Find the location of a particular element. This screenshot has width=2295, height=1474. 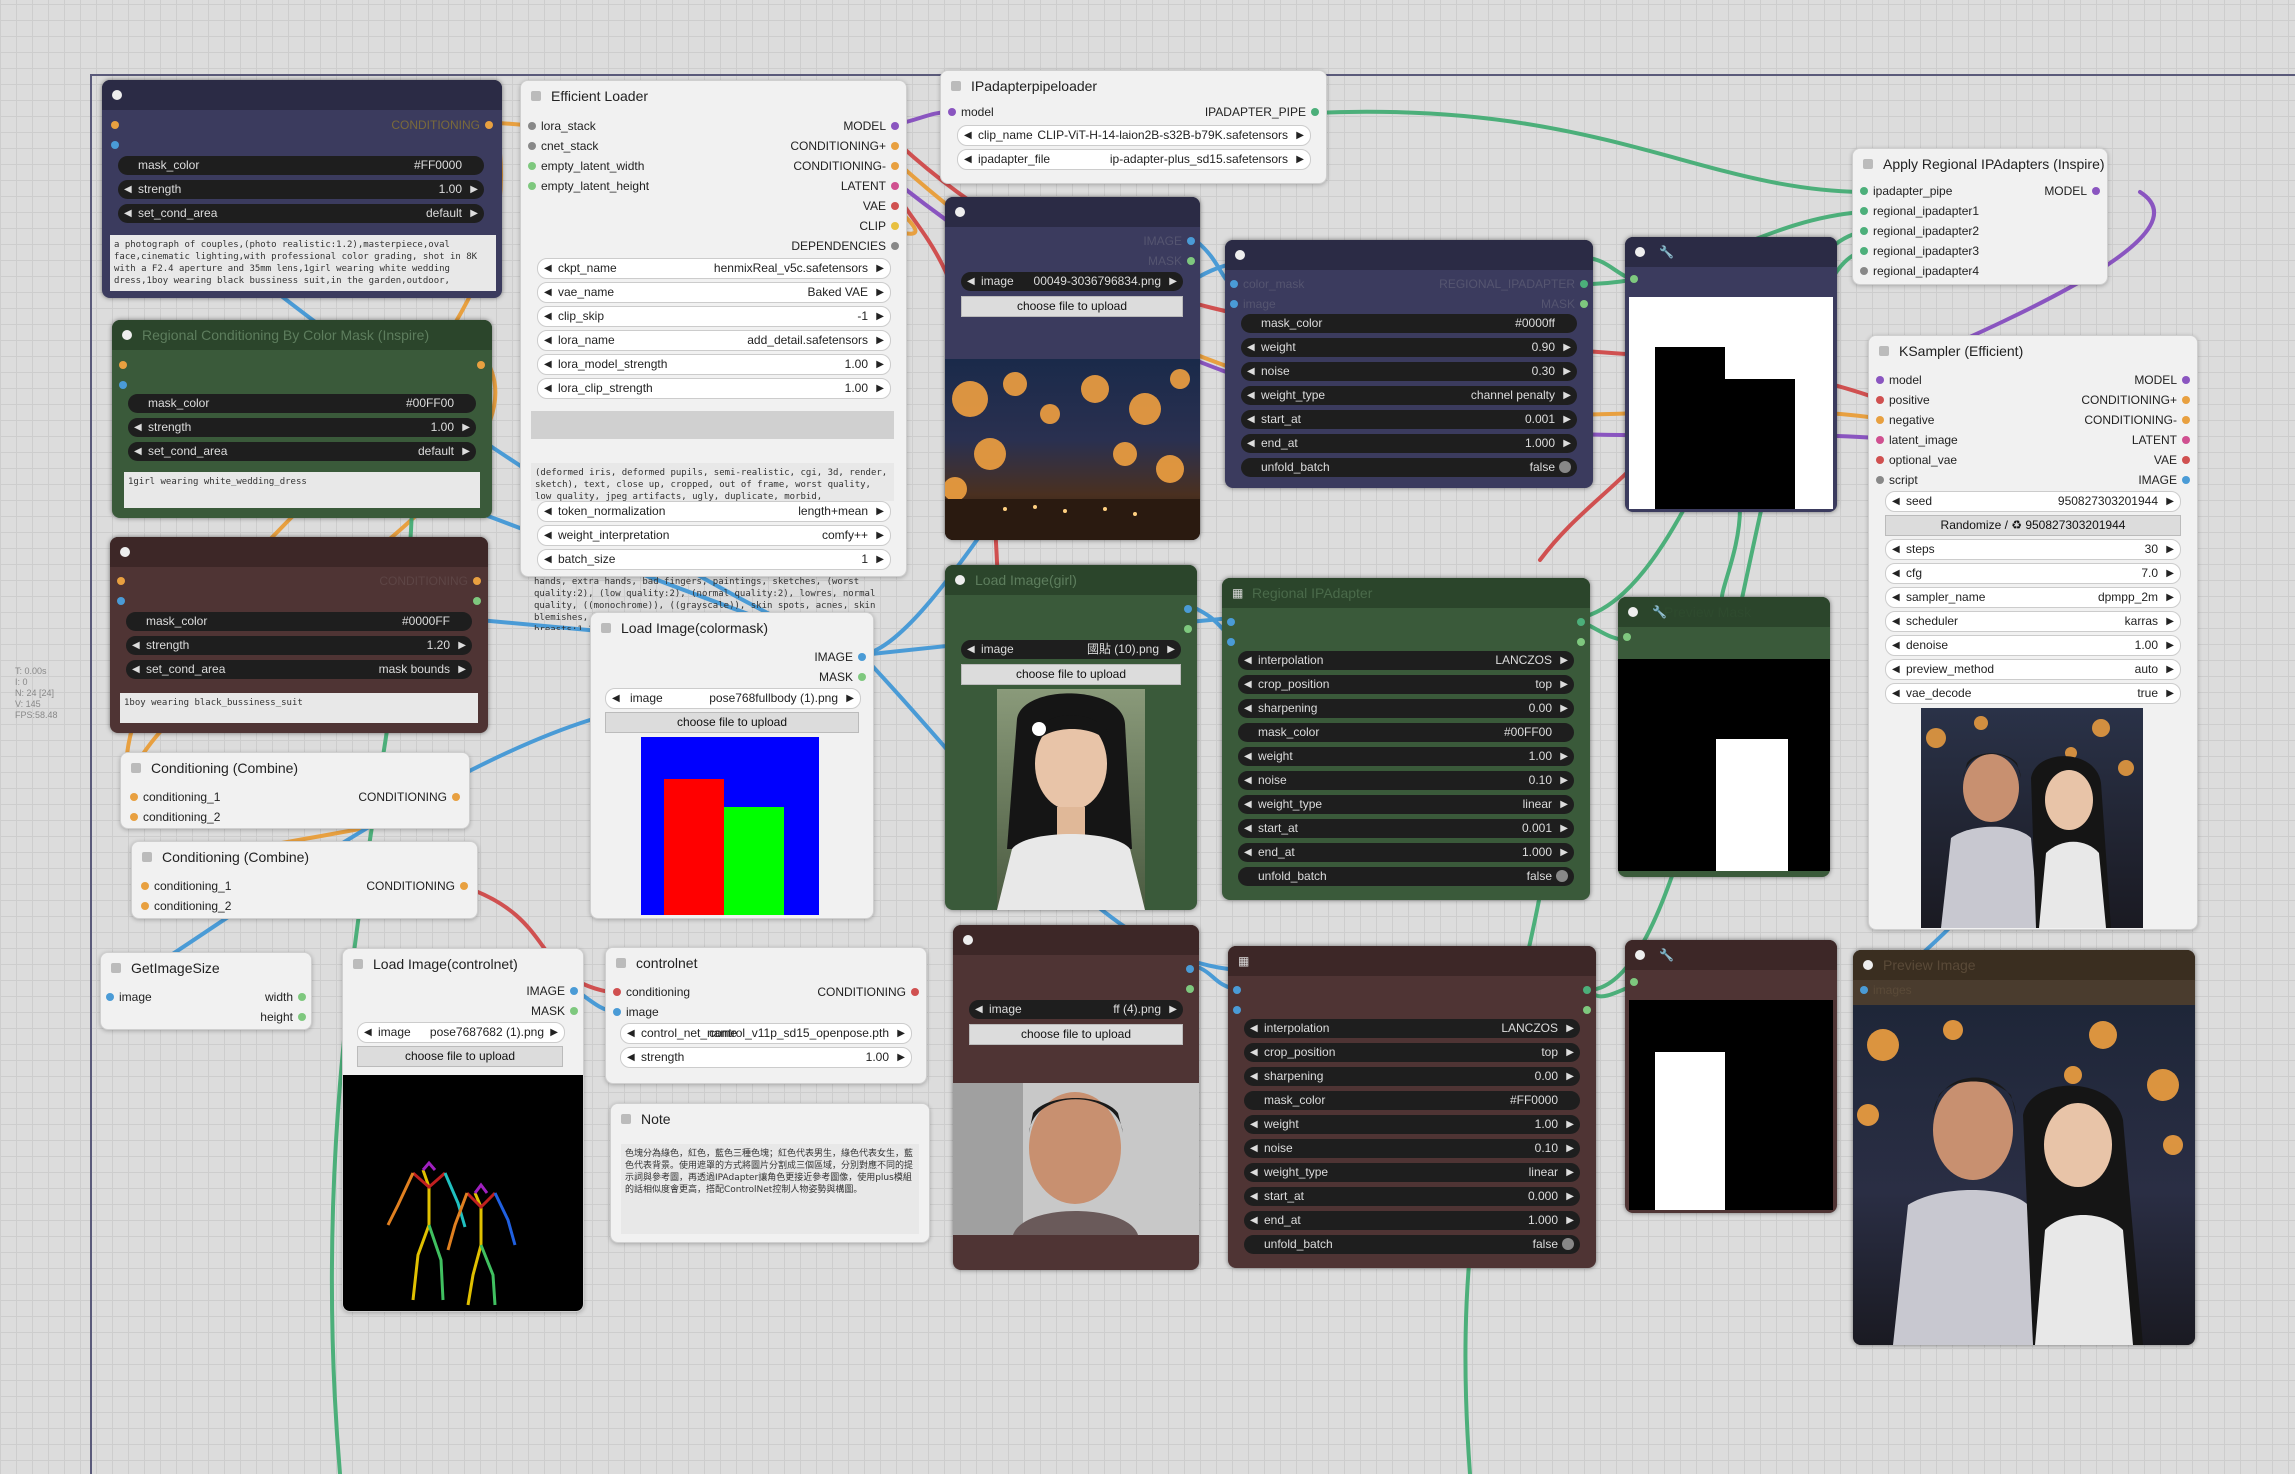

input-regional-ipadapter-3: regional_ipadapter3 is located at coordinates (1919, 251).